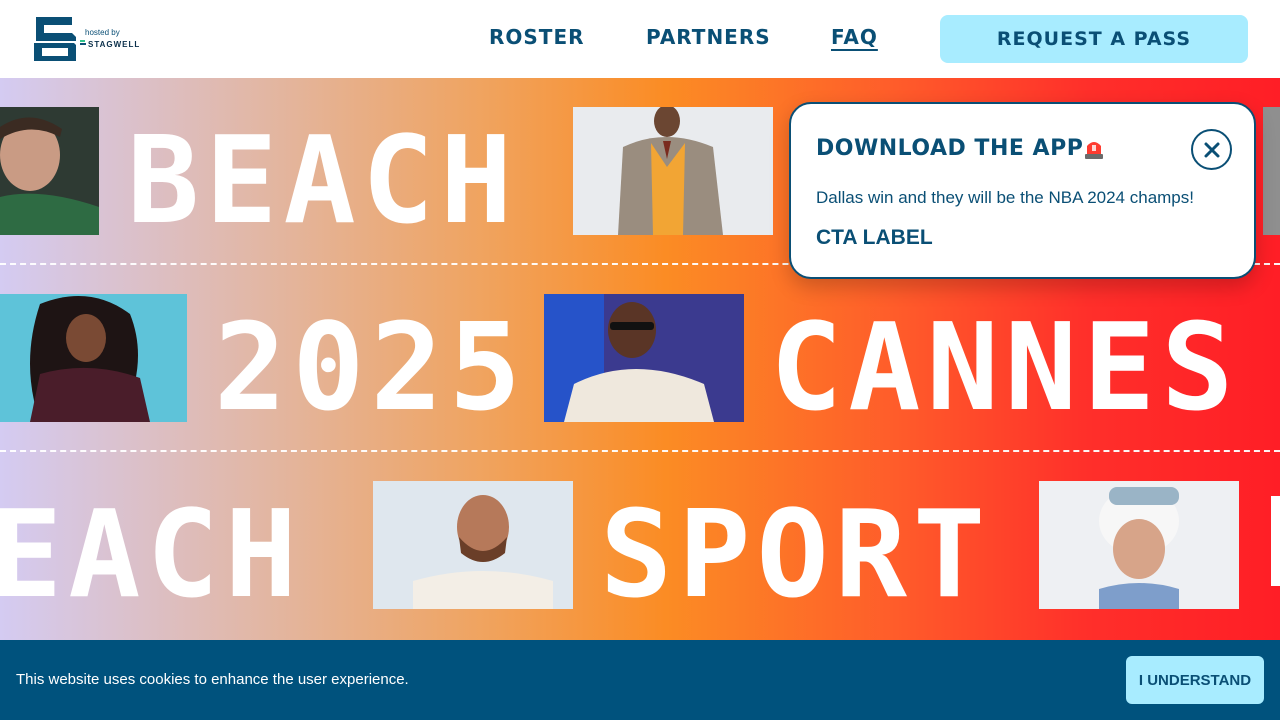 The width and height of the screenshot is (1280, 720). Describe the element at coordinates (55, 39) in the screenshot. I see `sb-logo-icon` at that location.